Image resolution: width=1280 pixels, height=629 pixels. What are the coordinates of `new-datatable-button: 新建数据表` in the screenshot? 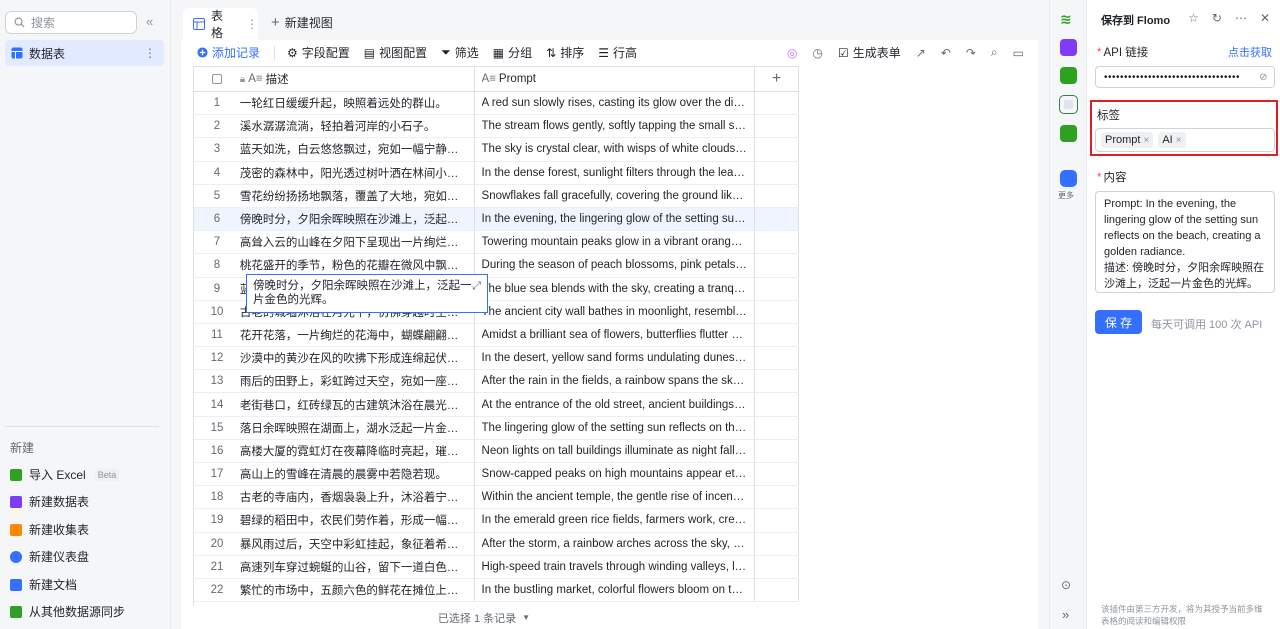 It's located at (49, 501).